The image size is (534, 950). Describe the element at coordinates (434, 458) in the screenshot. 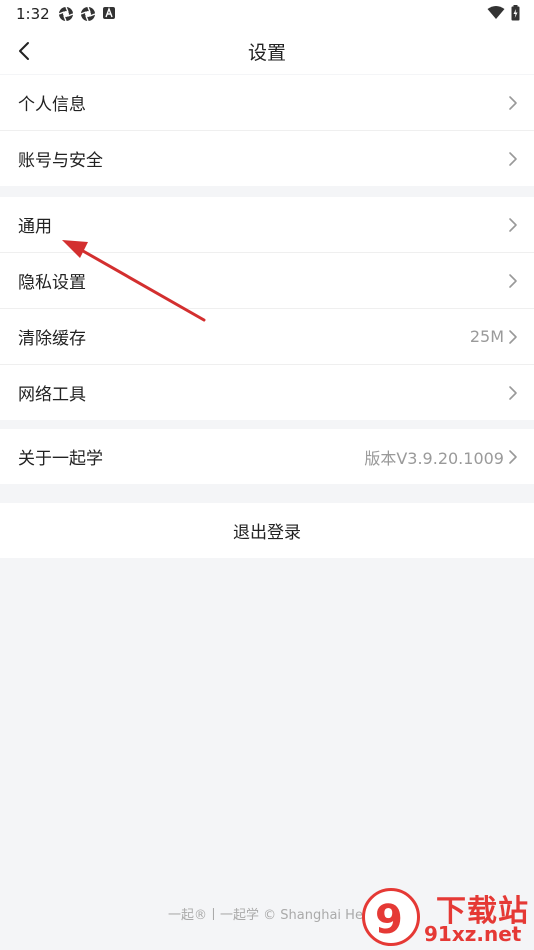

I see `version-value: 版本V3.9.20.1009` at that location.